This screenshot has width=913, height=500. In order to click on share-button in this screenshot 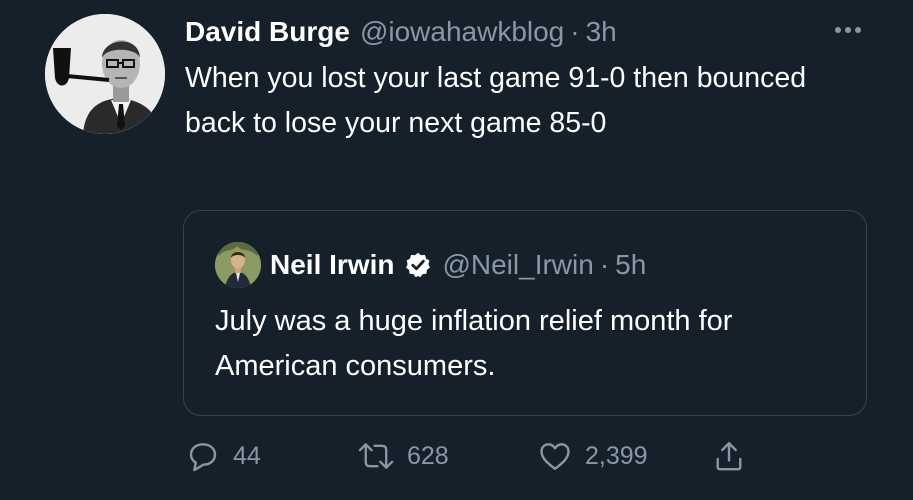, I will do `click(729, 456)`.